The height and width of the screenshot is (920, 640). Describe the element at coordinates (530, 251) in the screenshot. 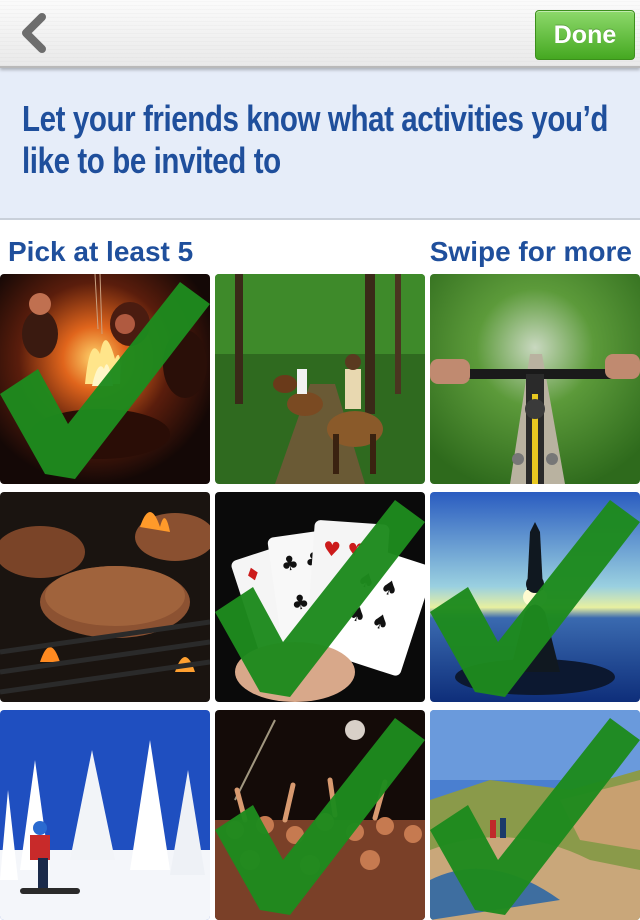

I see `swipe-hint-caption: Swipe for more` at that location.